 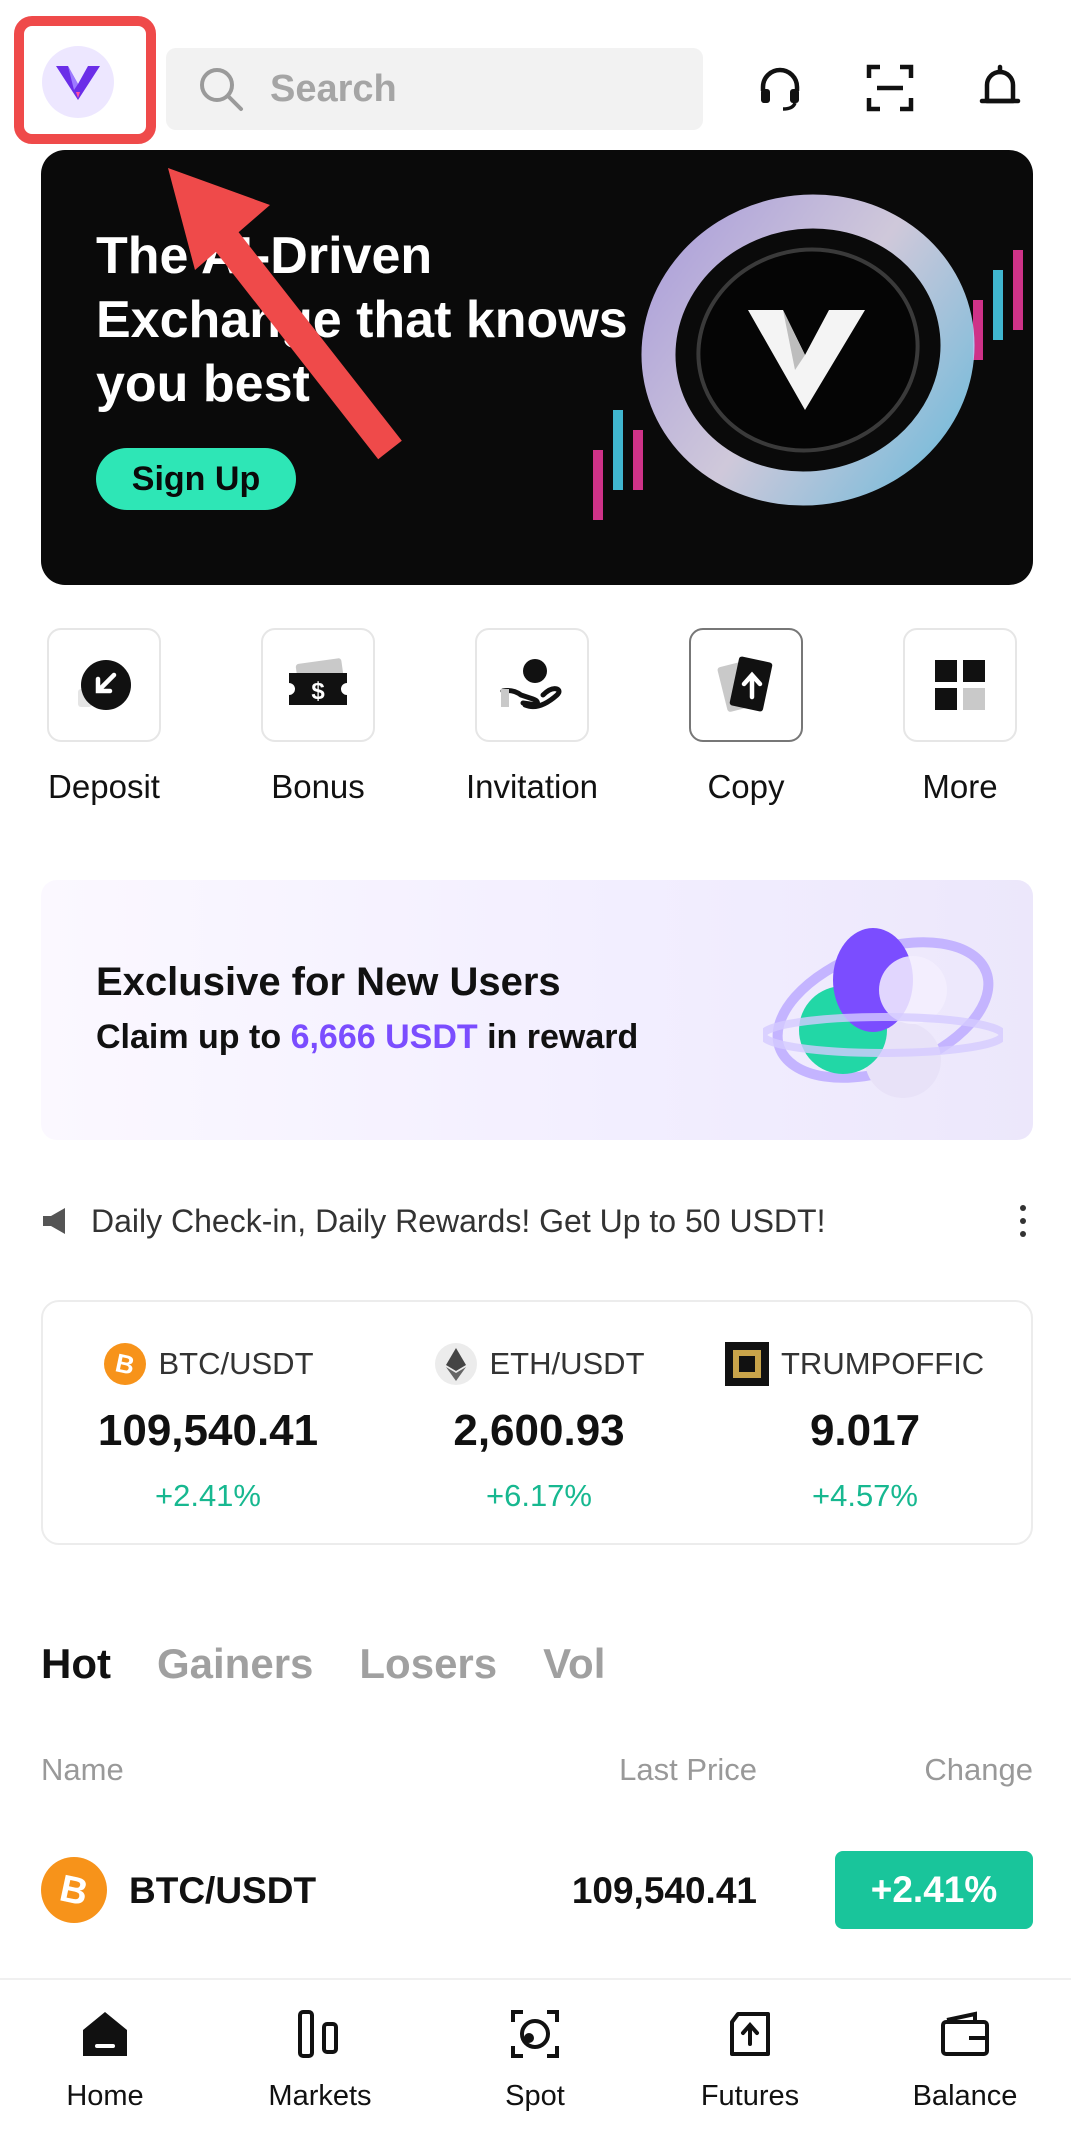 What do you see at coordinates (746, 786) in the screenshot?
I see `quick-action-label: Copy` at bounding box center [746, 786].